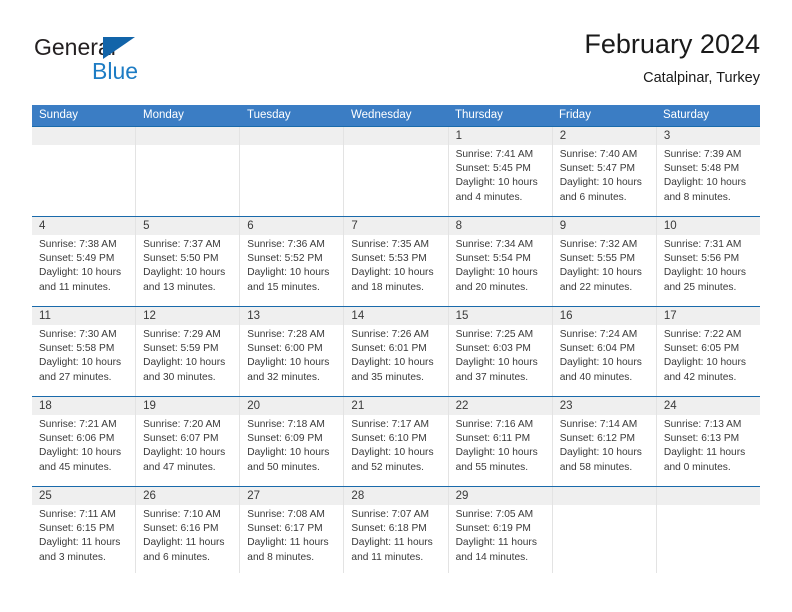 The image size is (792, 612). What do you see at coordinates (288, 370) in the screenshot?
I see `daylight-text: Daylight: 10 hours and 32 minutes.` at bounding box center [288, 370].